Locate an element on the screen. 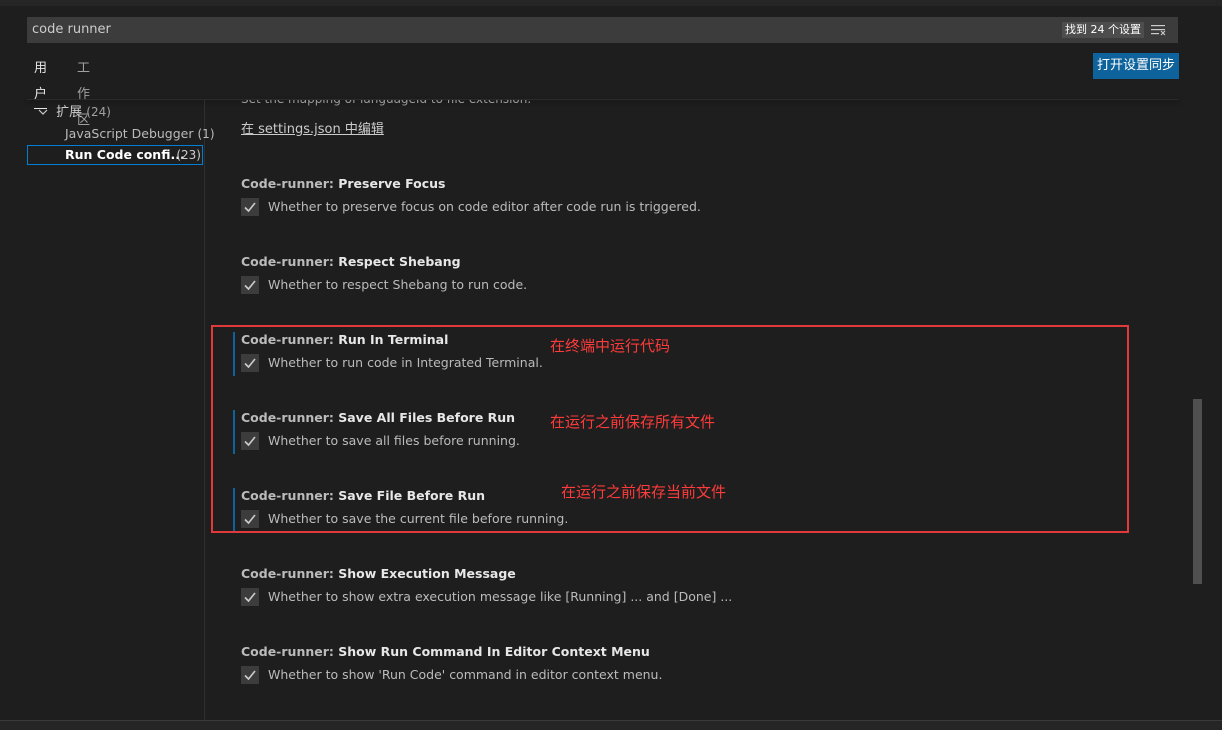 The image size is (1222, 730). toc-item-count: (23) is located at coordinates (188, 155).